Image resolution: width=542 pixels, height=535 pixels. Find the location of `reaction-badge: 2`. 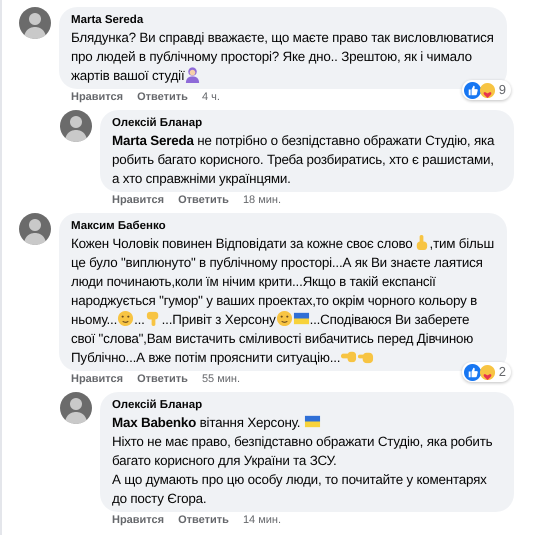

reaction-badge: 2 is located at coordinates (486, 372).